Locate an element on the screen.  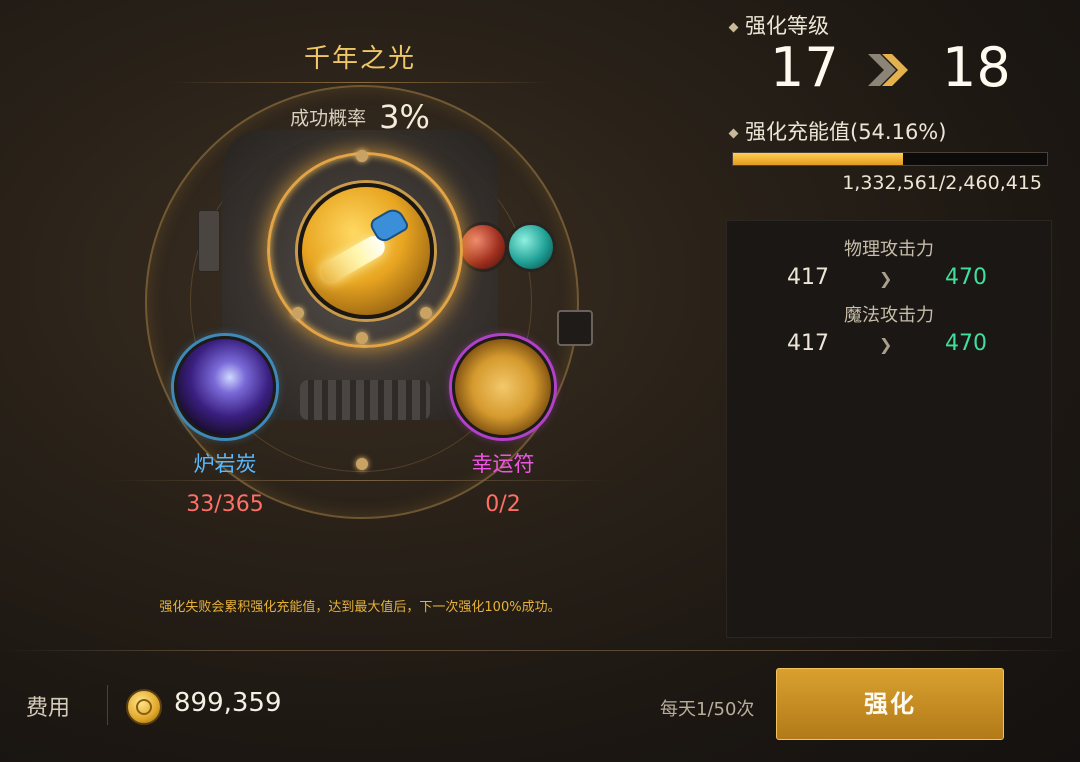
circle-node-base is located at coordinates (362, 464).